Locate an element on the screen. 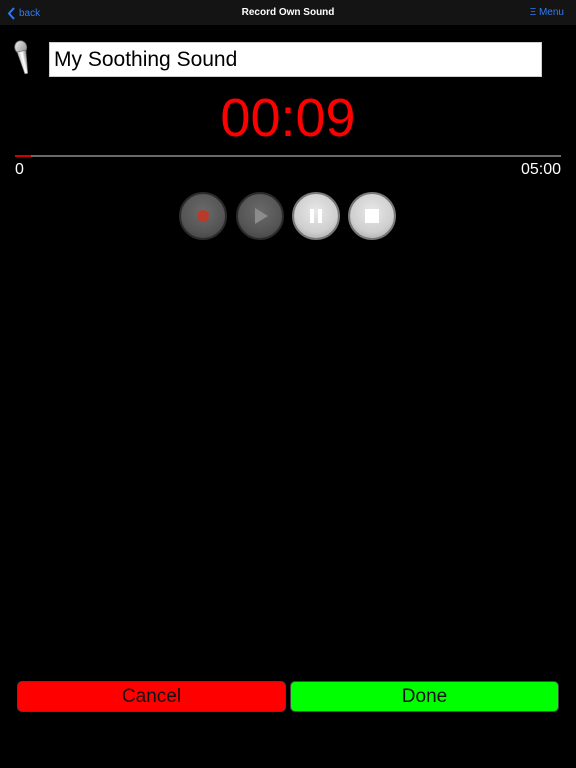  record-button is located at coordinates (203, 216).